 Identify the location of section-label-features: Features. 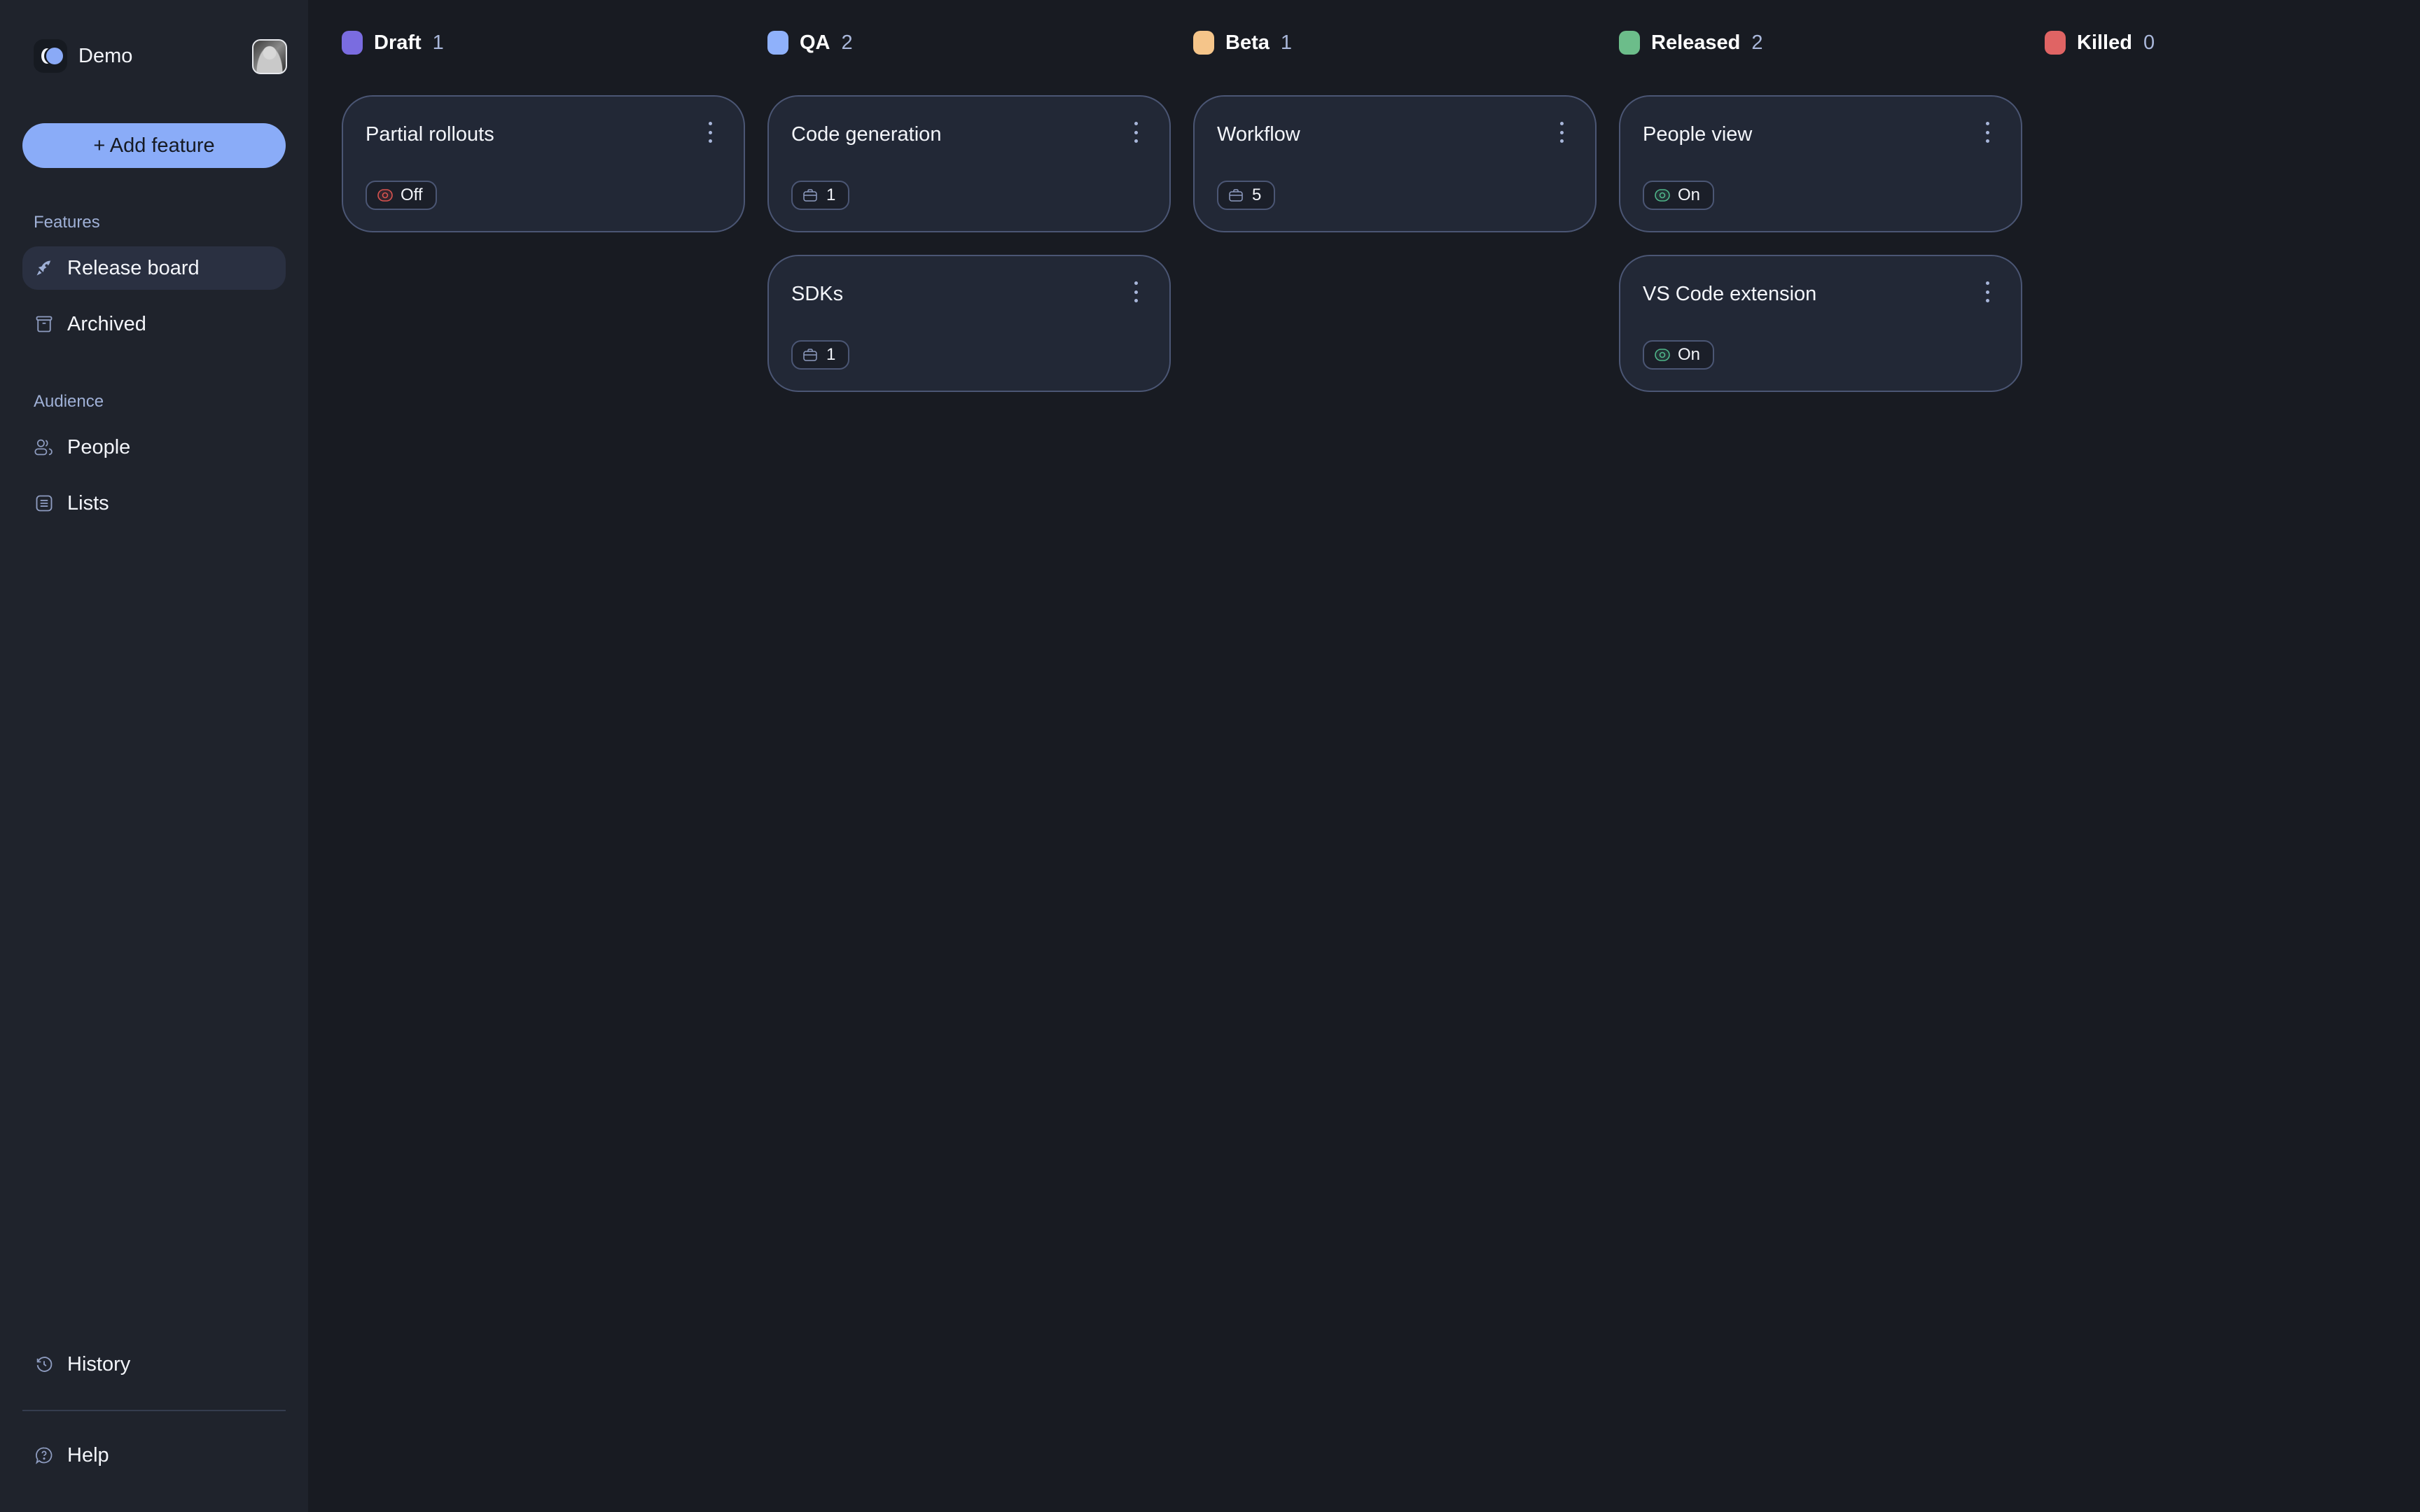
(67, 222).